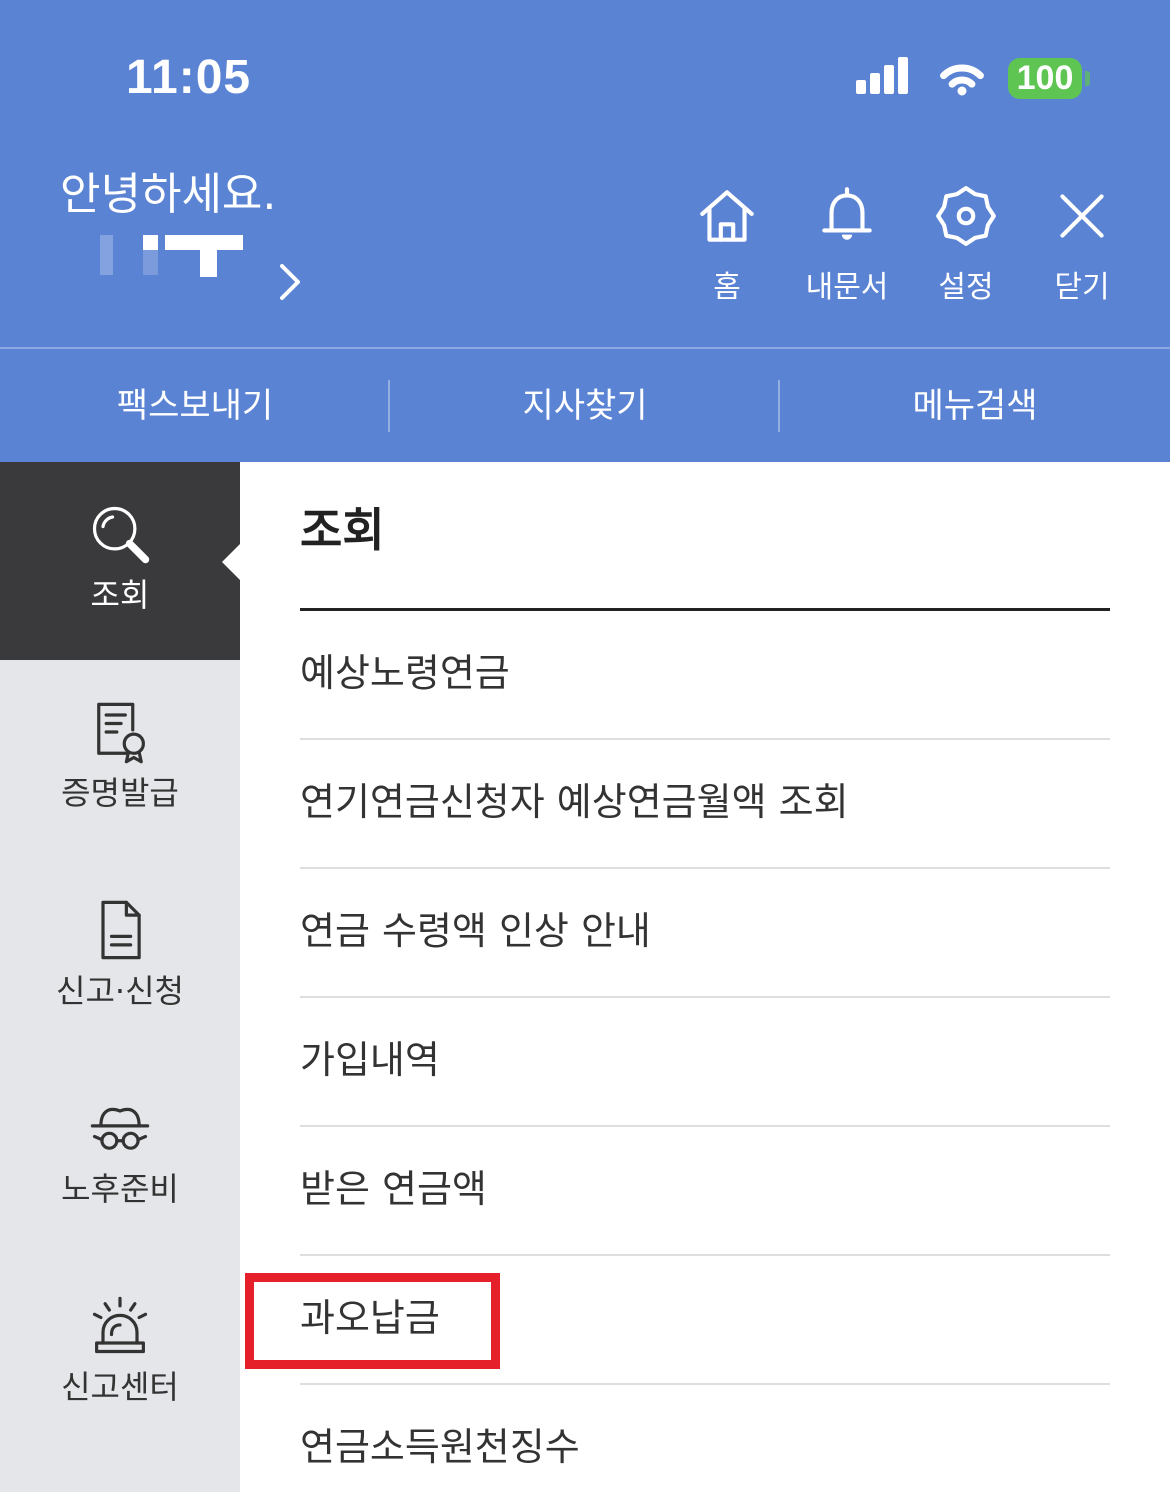  Describe the element at coordinates (705, 933) in the screenshot. I see `menu-item: 연금 수령액 인상 안내` at that location.